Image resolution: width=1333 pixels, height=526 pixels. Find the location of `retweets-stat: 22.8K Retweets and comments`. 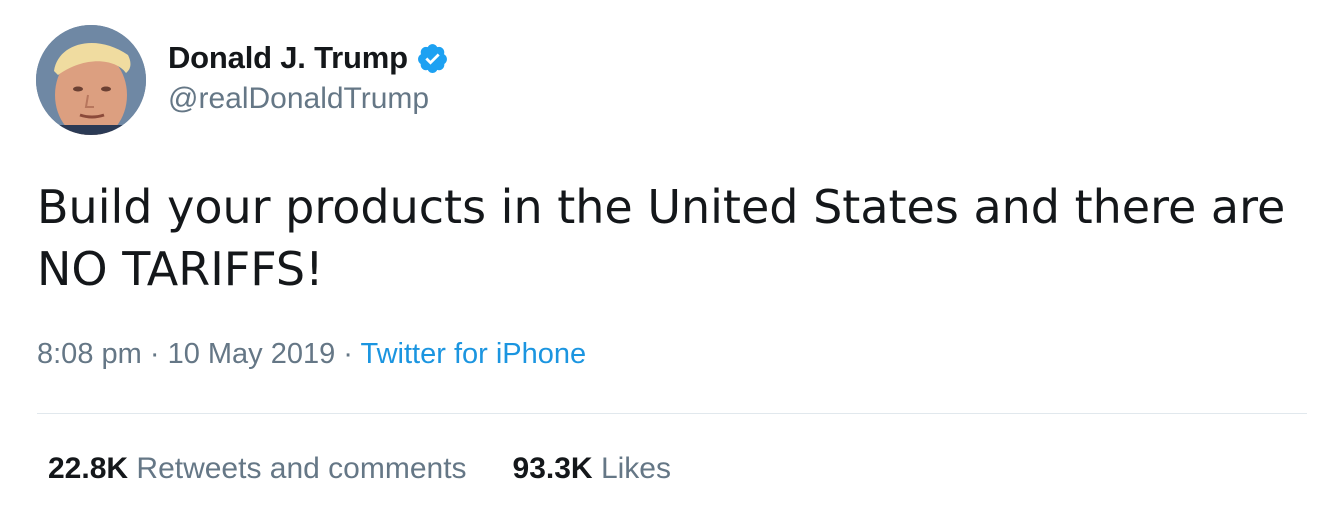

retweets-stat: 22.8K Retweets and comments is located at coordinates (257, 469).